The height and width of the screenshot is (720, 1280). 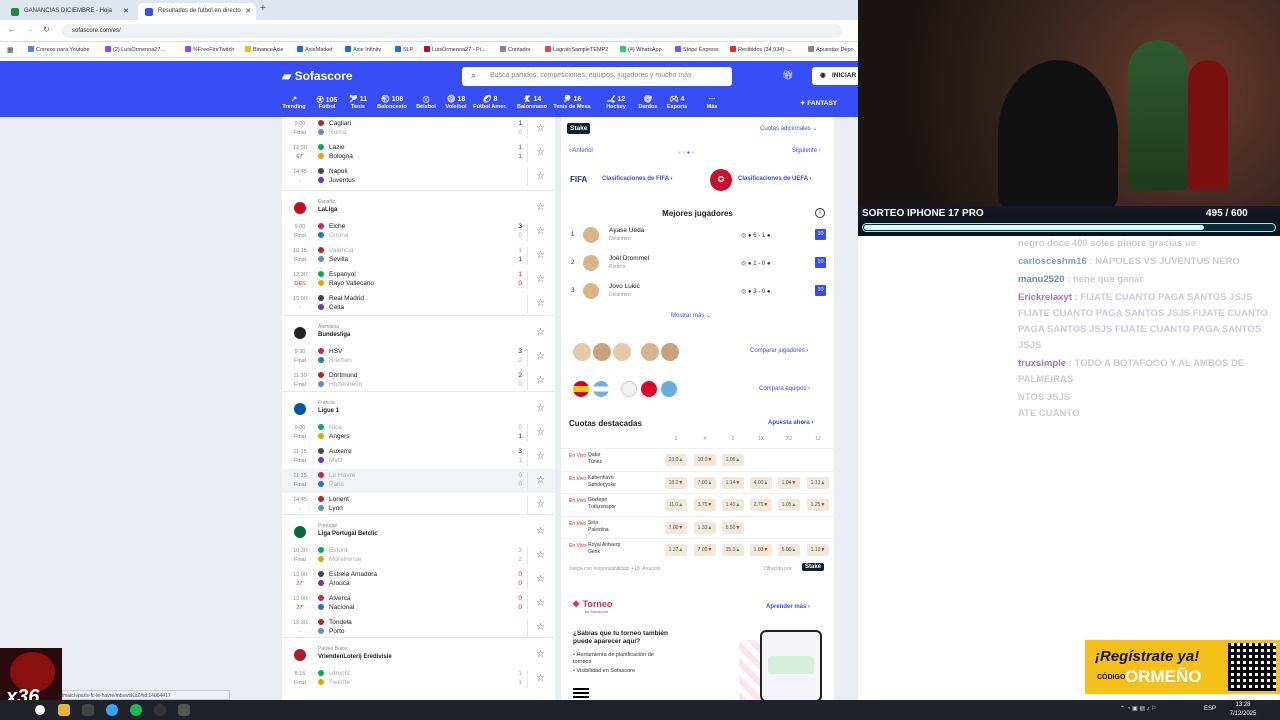 I want to click on odds-button: 18.0▼, so click(x=676, y=482).